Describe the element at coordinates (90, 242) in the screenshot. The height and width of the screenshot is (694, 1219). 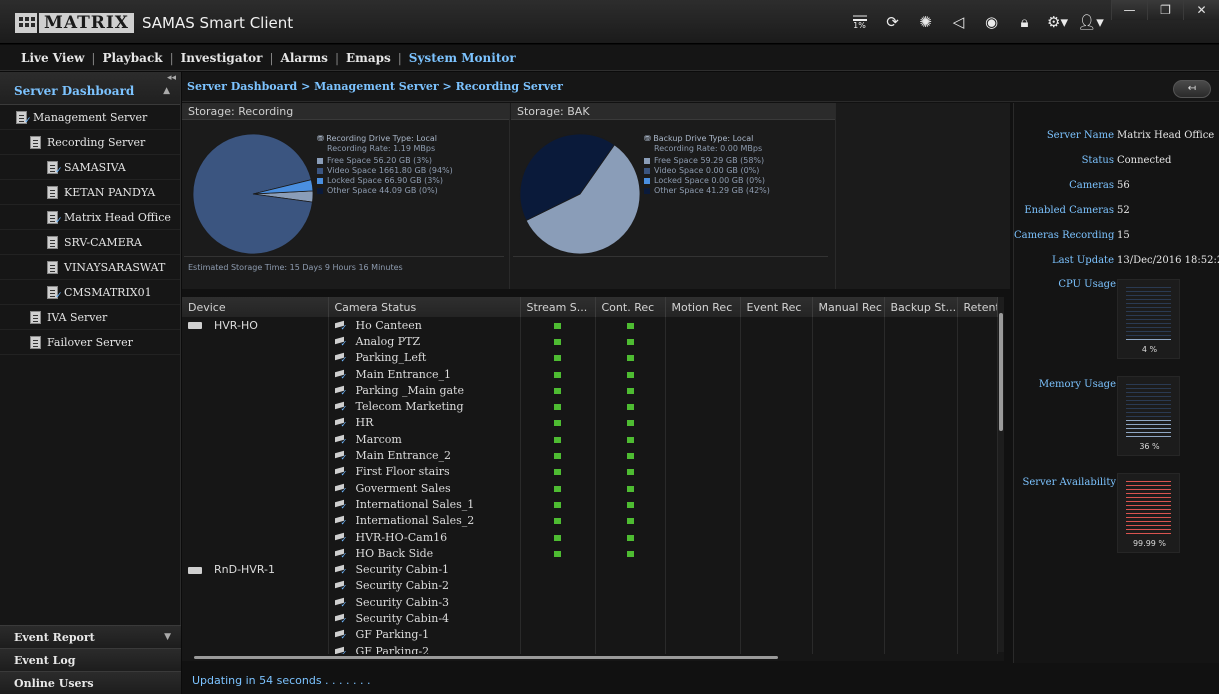
I see `tree-item-srv-camera: SRV-CAMERA` at that location.